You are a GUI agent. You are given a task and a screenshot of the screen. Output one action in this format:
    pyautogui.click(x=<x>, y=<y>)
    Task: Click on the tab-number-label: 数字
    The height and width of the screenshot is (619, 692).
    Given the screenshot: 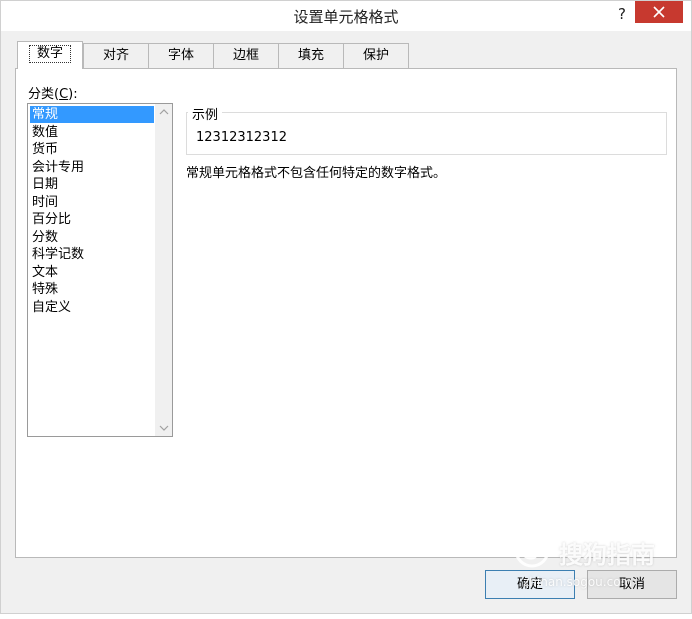 What is the action you would take?
    pyautogui.click(x=49, y=54)
    